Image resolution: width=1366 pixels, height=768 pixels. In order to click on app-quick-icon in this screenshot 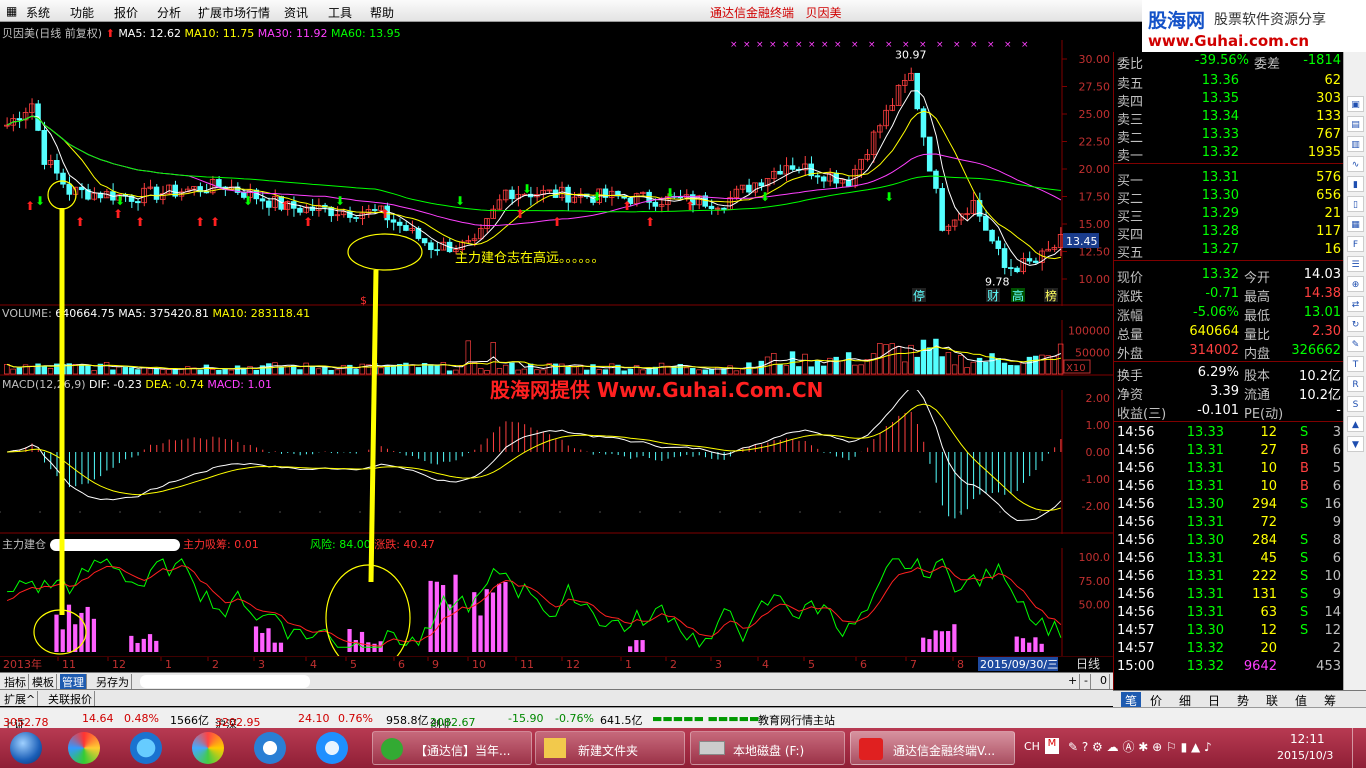, I will do `click(84, 748)`.